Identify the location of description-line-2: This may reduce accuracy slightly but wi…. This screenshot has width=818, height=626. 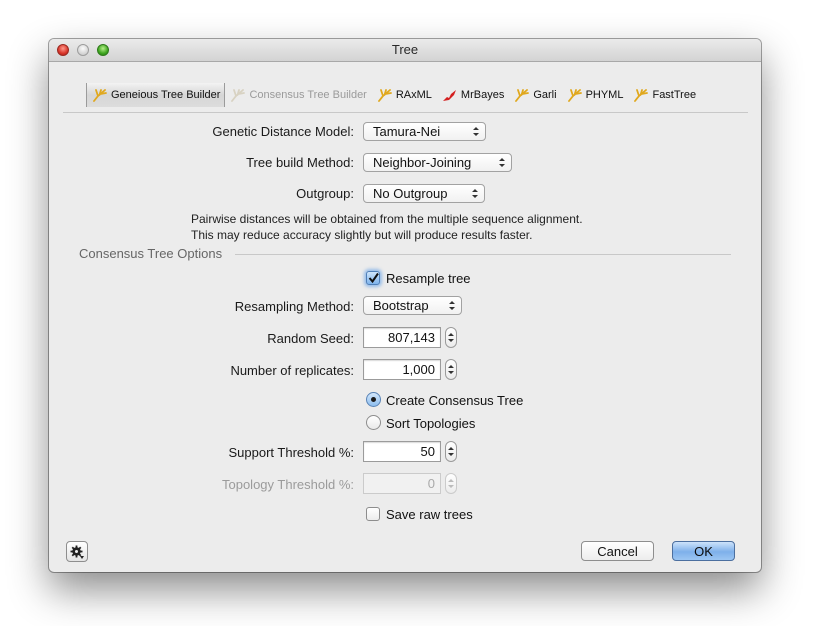
(362, 235).